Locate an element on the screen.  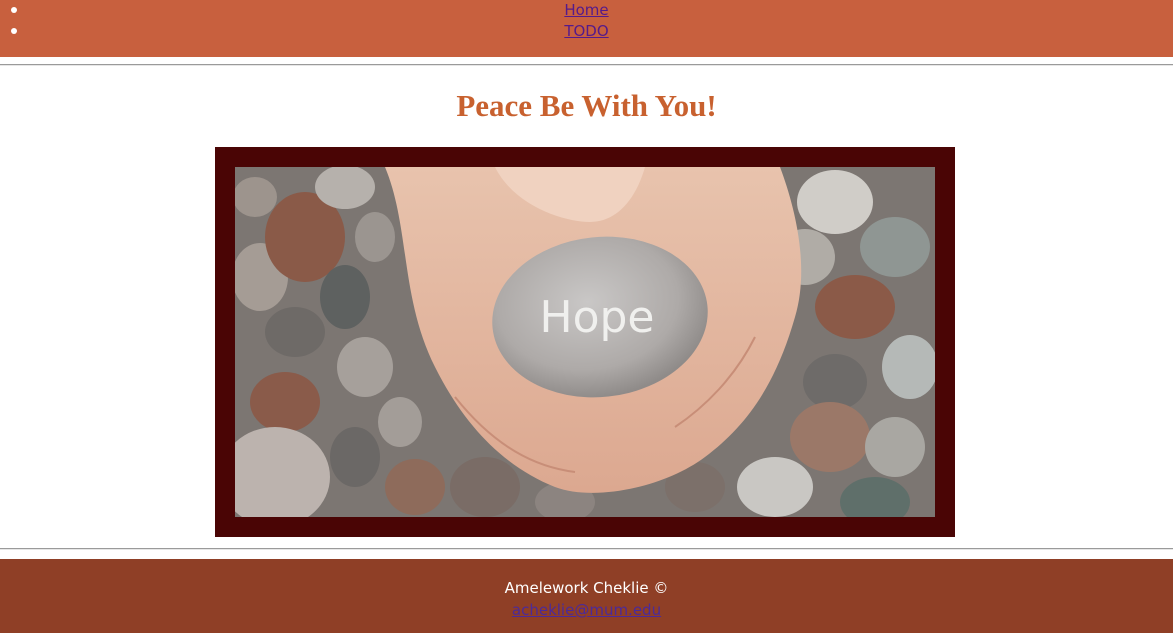
nav-item-home: Home is located at coordinates (586, 10).